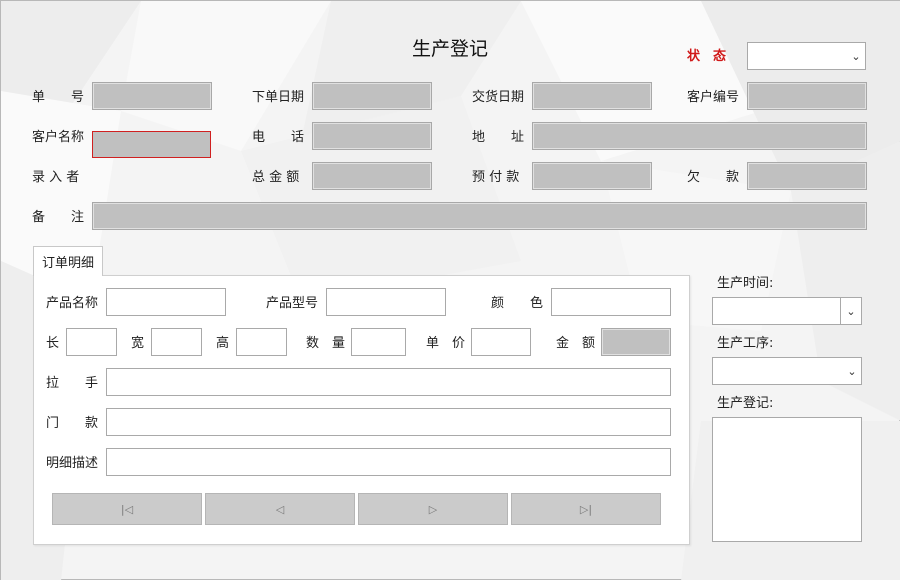  What do you see at coordinates (386, 302) in the screenshot?
I see `product-model-input` at bounding box center [386, 302].